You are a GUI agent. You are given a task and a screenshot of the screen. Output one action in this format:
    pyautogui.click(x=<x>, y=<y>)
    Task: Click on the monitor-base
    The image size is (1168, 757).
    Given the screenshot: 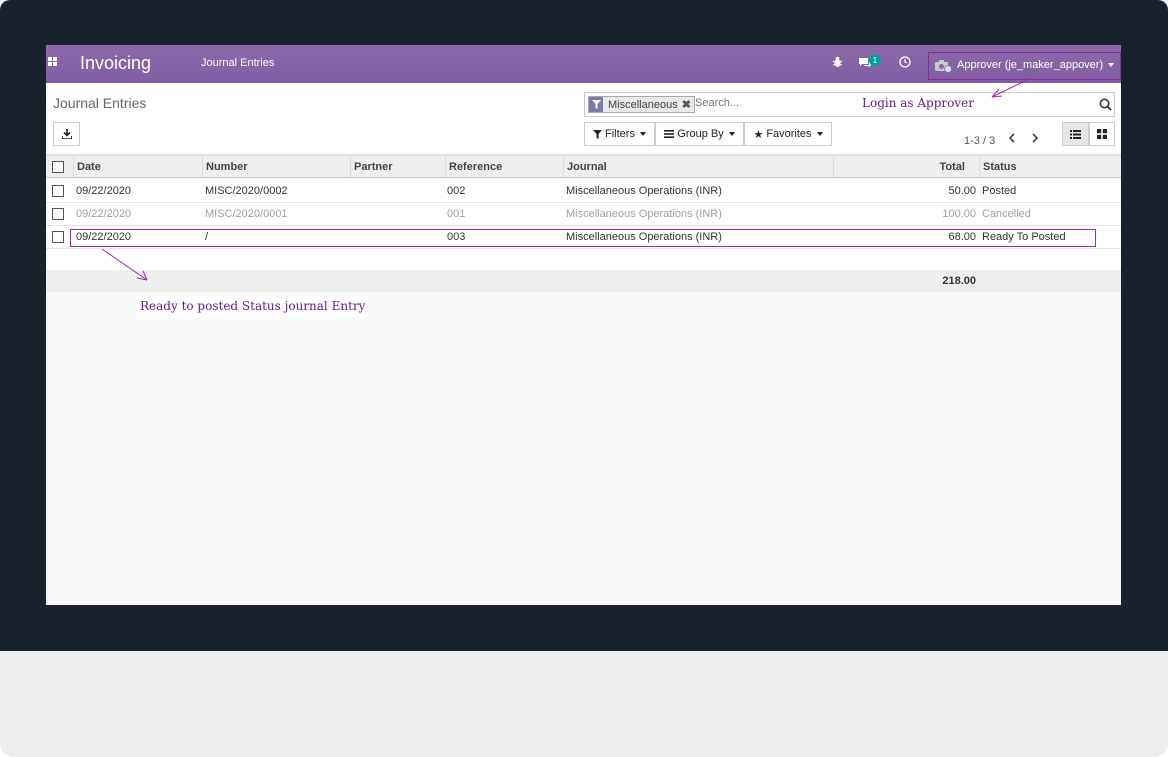 What is the action you would take?
    pyautogui.click(x=584, y=704)
    